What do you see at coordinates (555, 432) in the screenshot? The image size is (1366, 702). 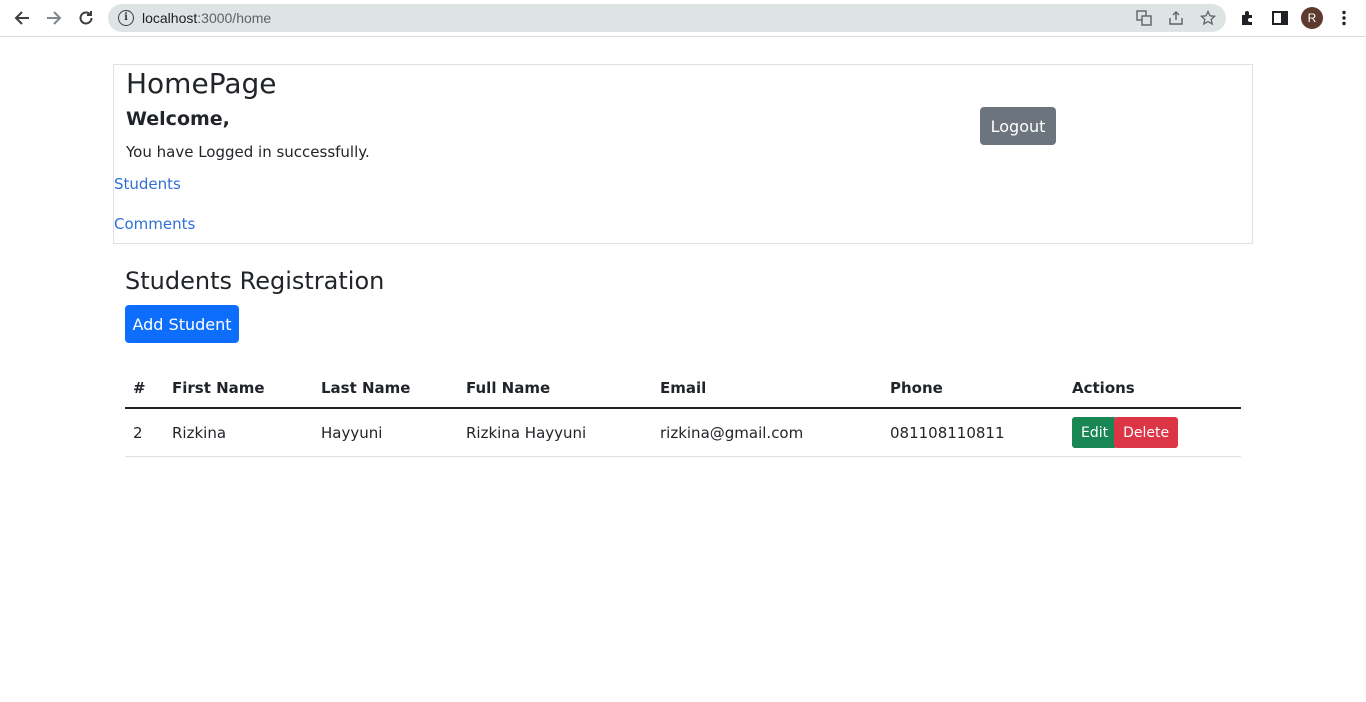 I see `cell-full-name: Rizkina Hayyuni` at bounding box center [555, 432].